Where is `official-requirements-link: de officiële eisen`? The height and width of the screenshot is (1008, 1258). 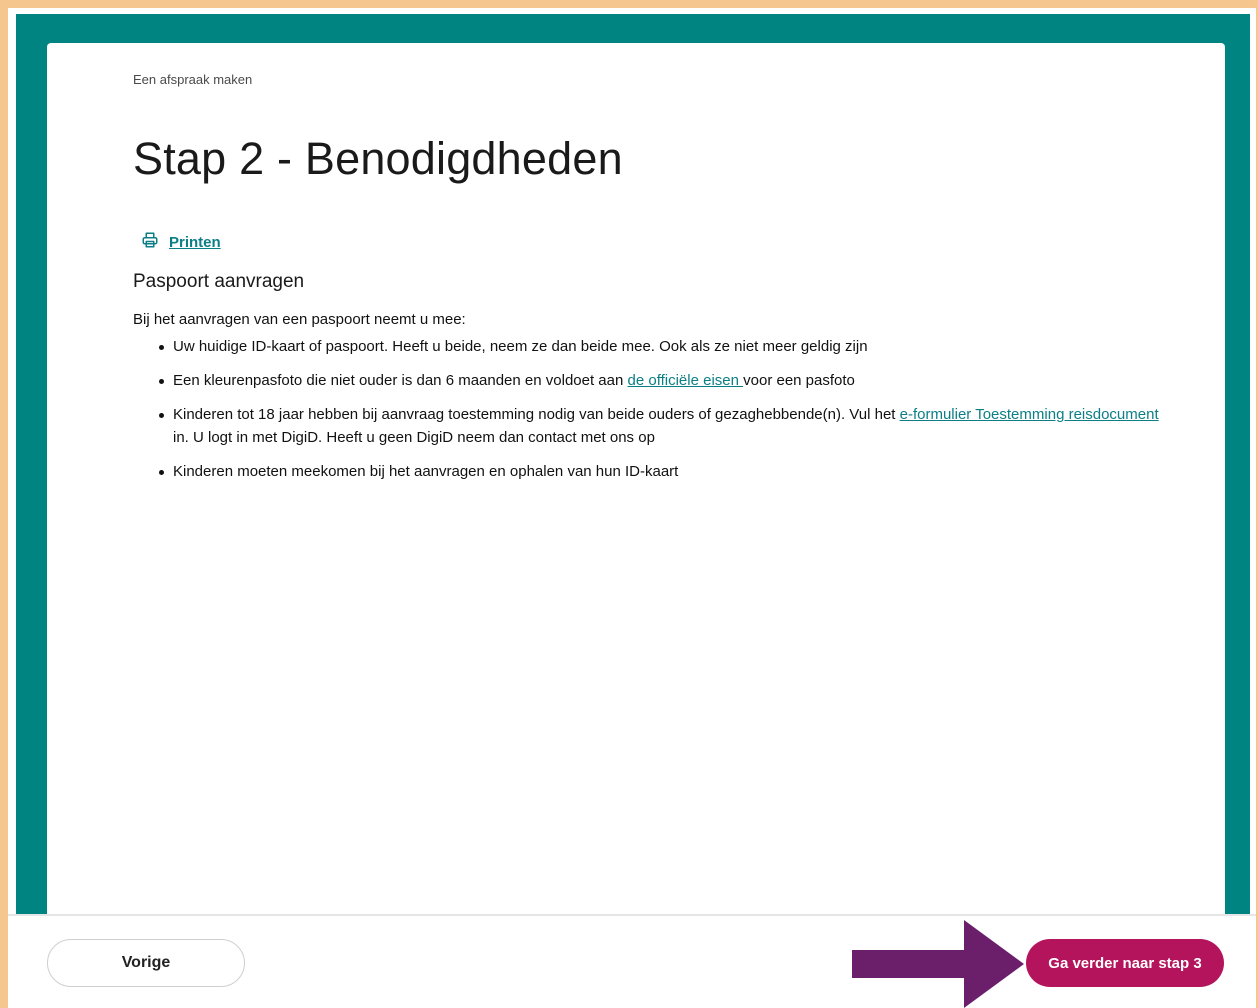 official-requirements-link: de officiële eisen is located at coordinates (686, 380).